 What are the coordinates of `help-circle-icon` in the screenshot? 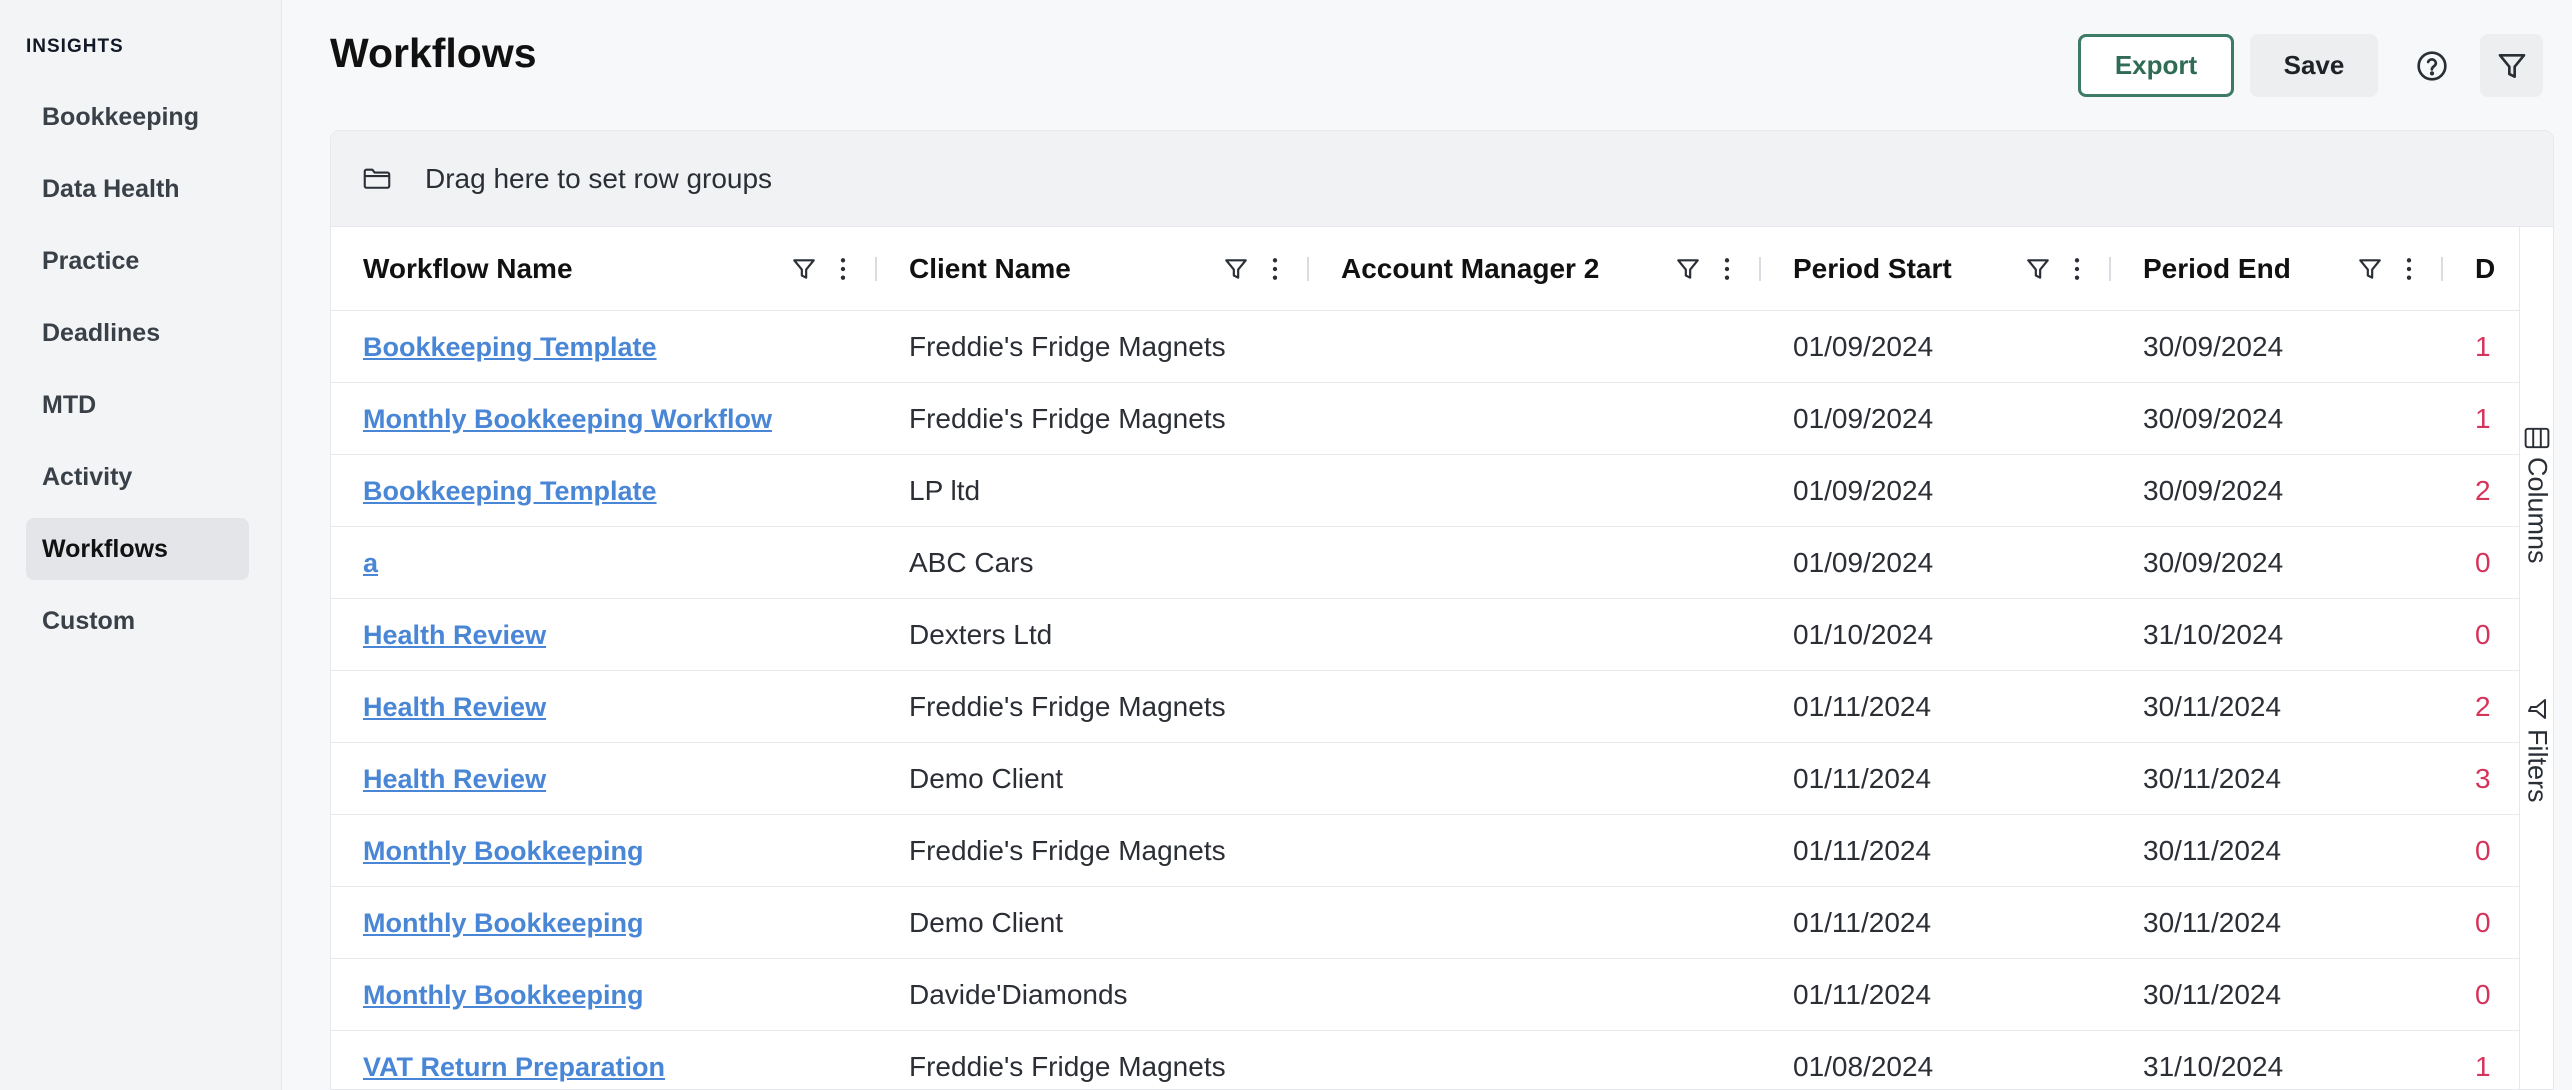 It's located at (2431, 65).